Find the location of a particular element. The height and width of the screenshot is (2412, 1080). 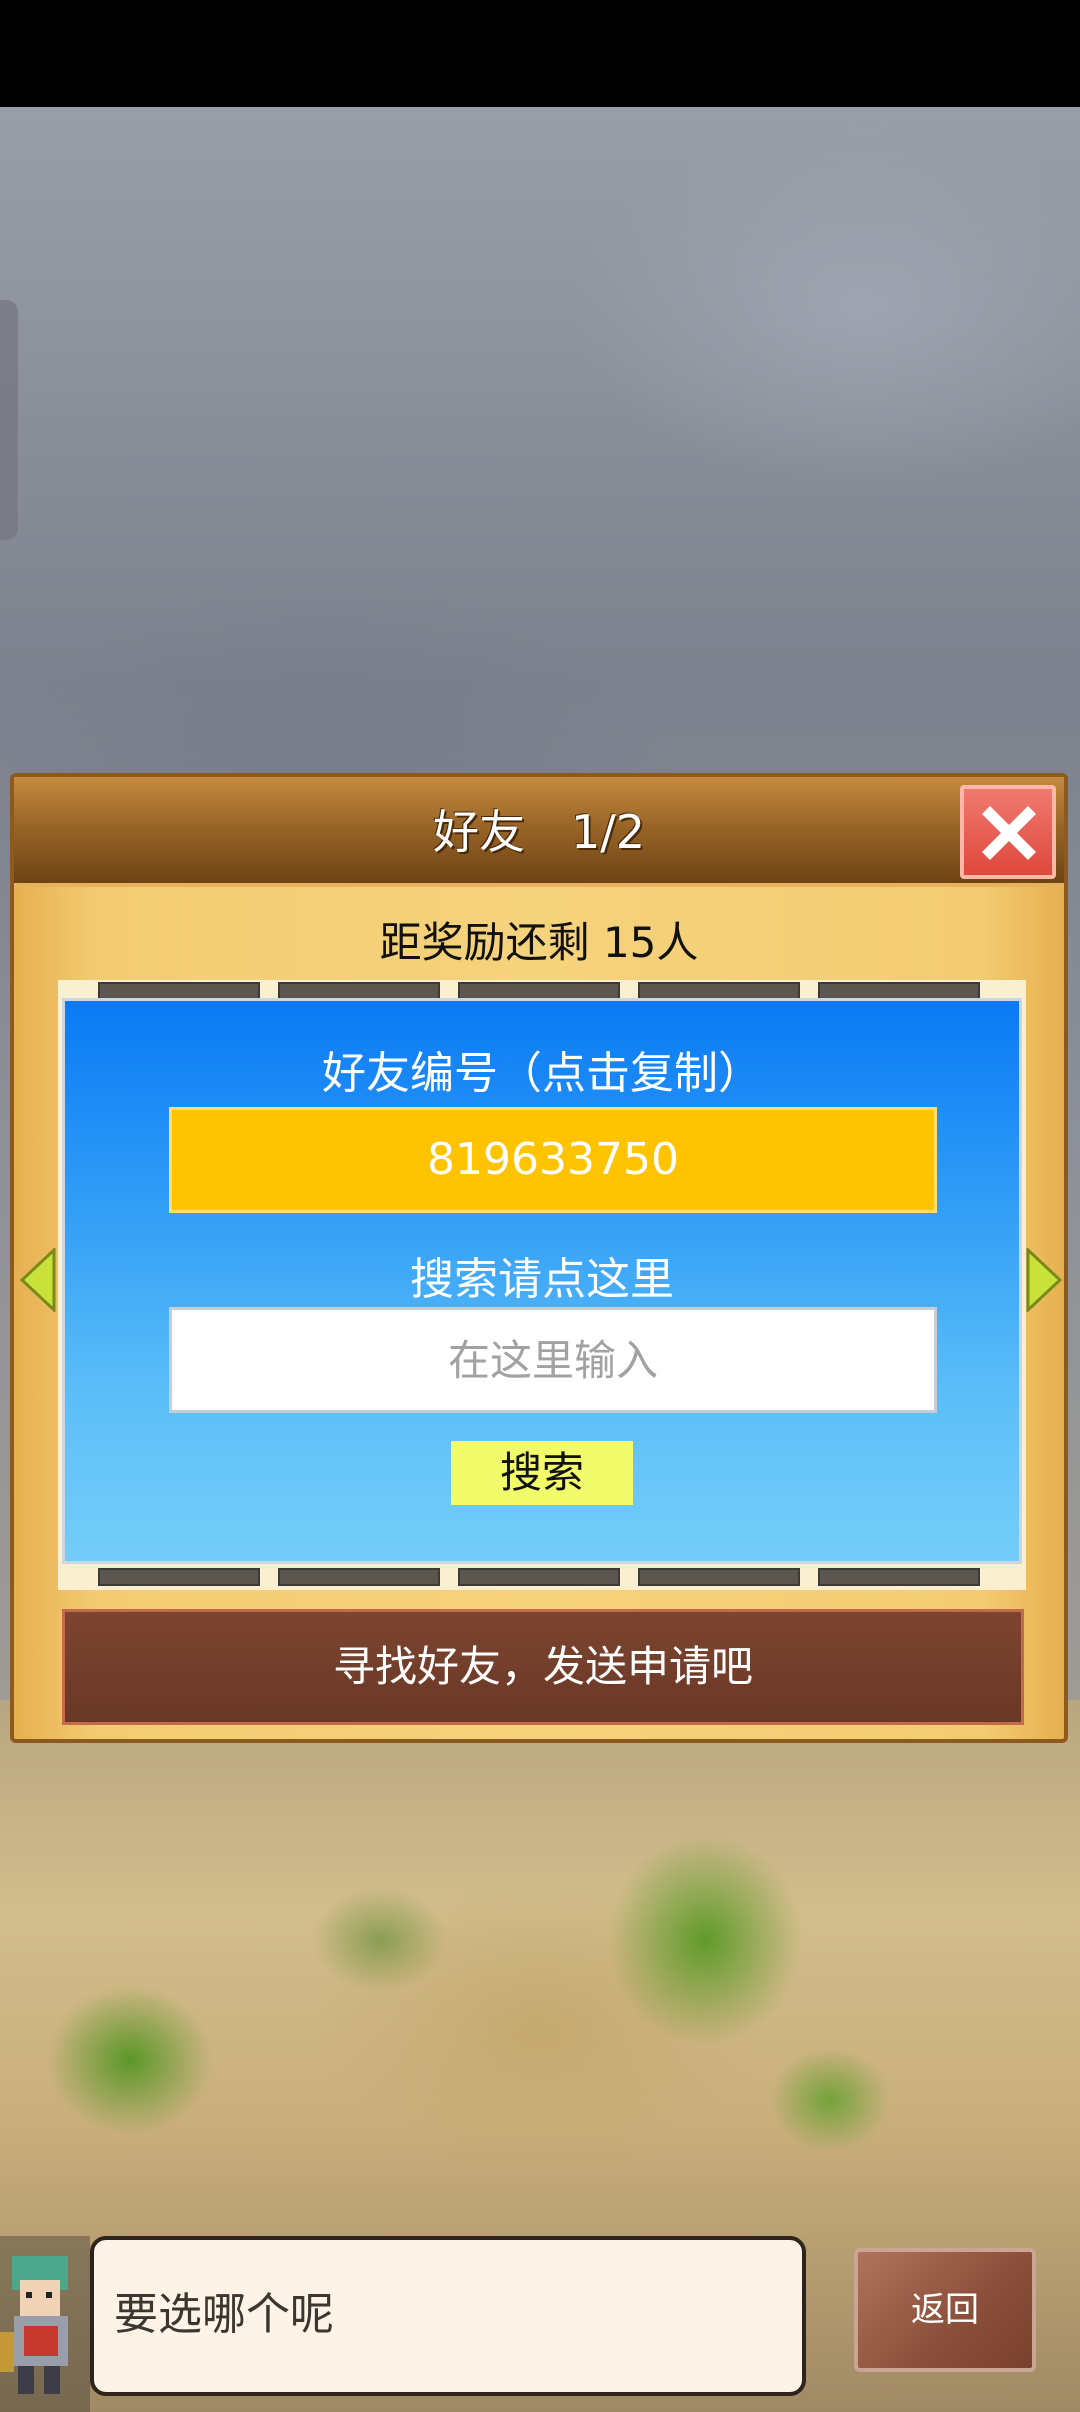

arrow-left-icon is located at coordinates (37, 1280).